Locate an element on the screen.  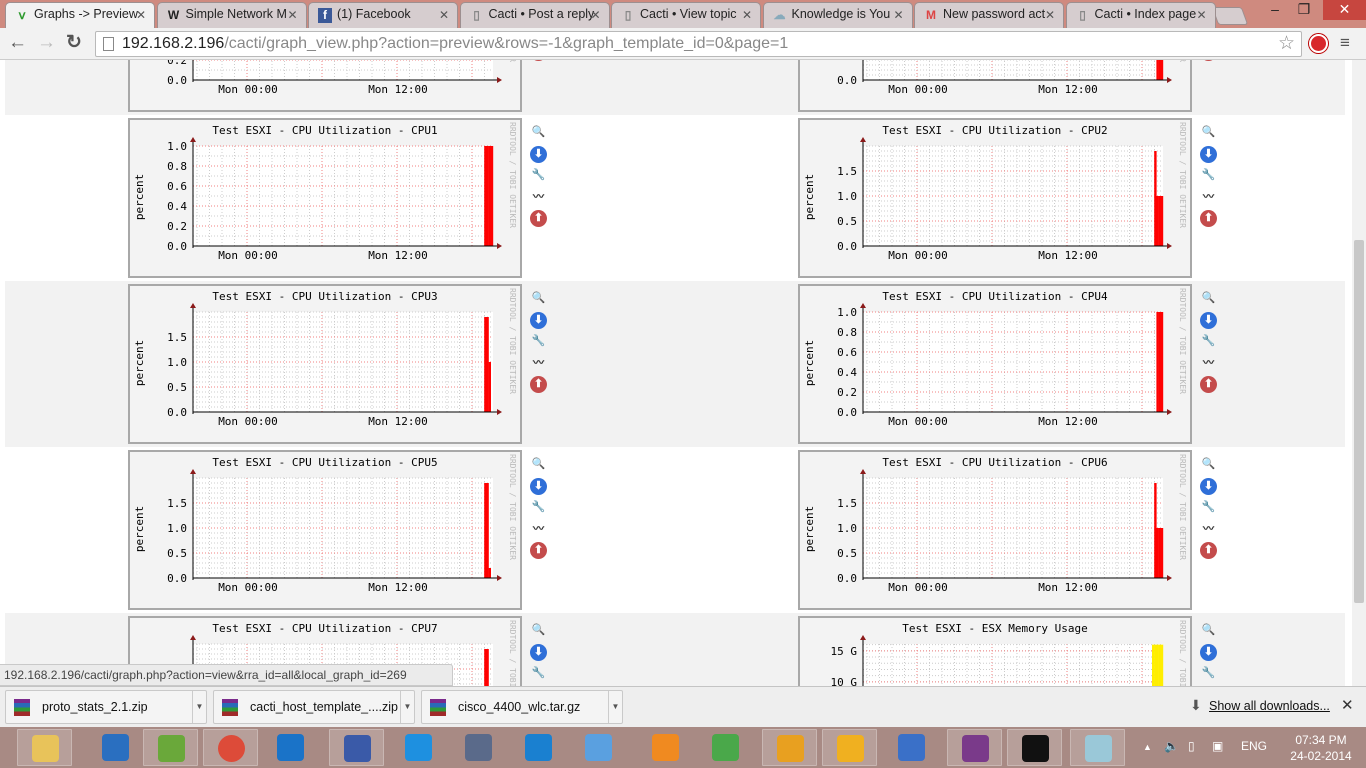
new-tab-button is located at coordinates (1230, 16).